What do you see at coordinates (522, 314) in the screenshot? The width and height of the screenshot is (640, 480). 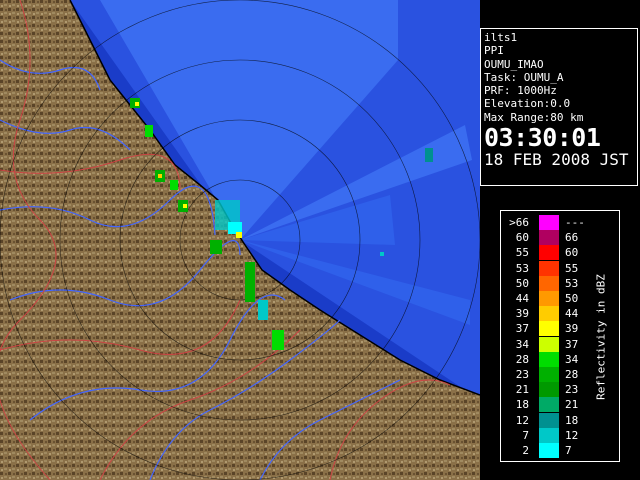 I see `legend-low-value: 39` at bounding box center [522, 314].